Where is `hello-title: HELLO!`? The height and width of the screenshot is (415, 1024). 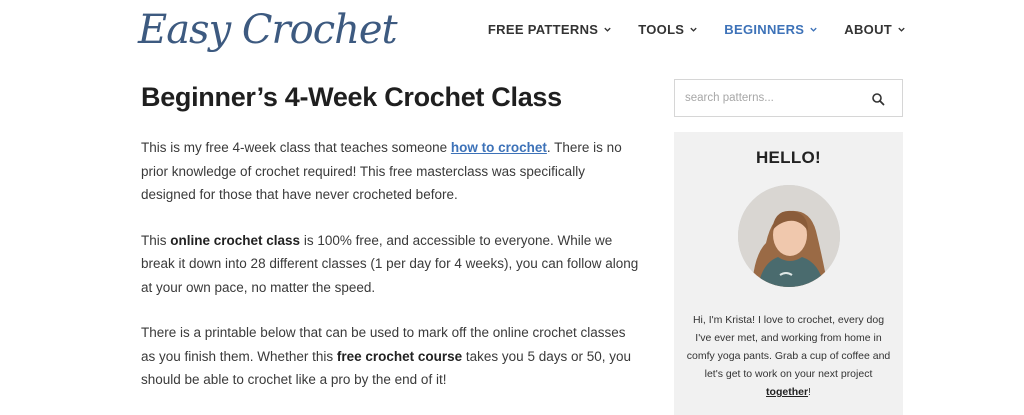 hello-title: HELLO! is located at coordinates (788, 157).